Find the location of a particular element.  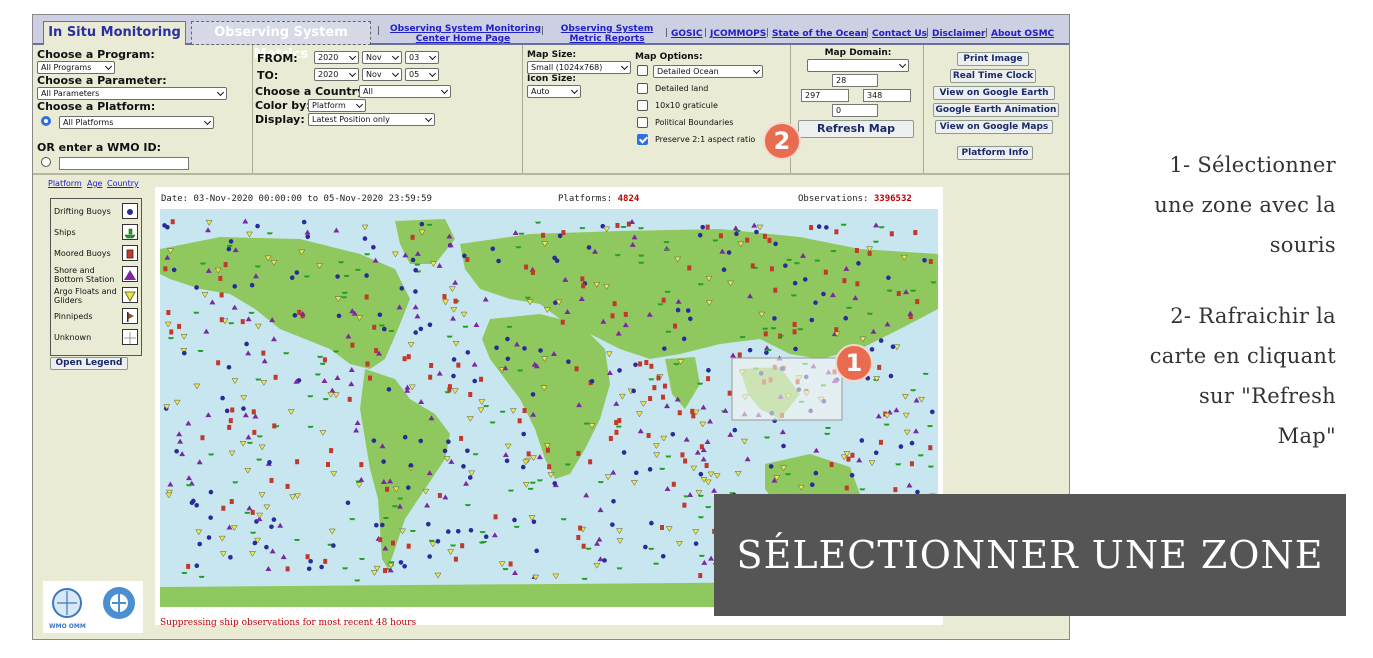

print-image-button: Print Image is located at coordinates (993, 59).